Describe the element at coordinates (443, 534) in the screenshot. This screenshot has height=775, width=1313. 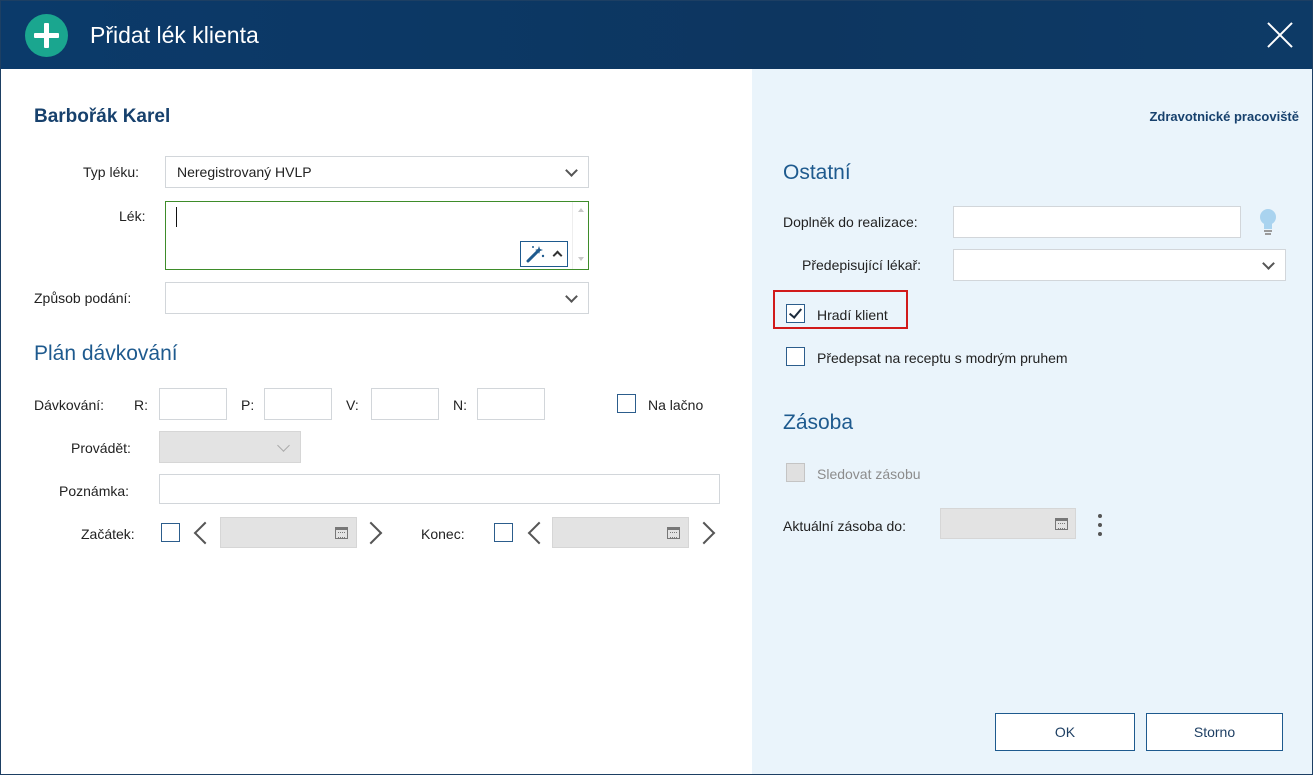
I see `end-label: Konec:` at that location.